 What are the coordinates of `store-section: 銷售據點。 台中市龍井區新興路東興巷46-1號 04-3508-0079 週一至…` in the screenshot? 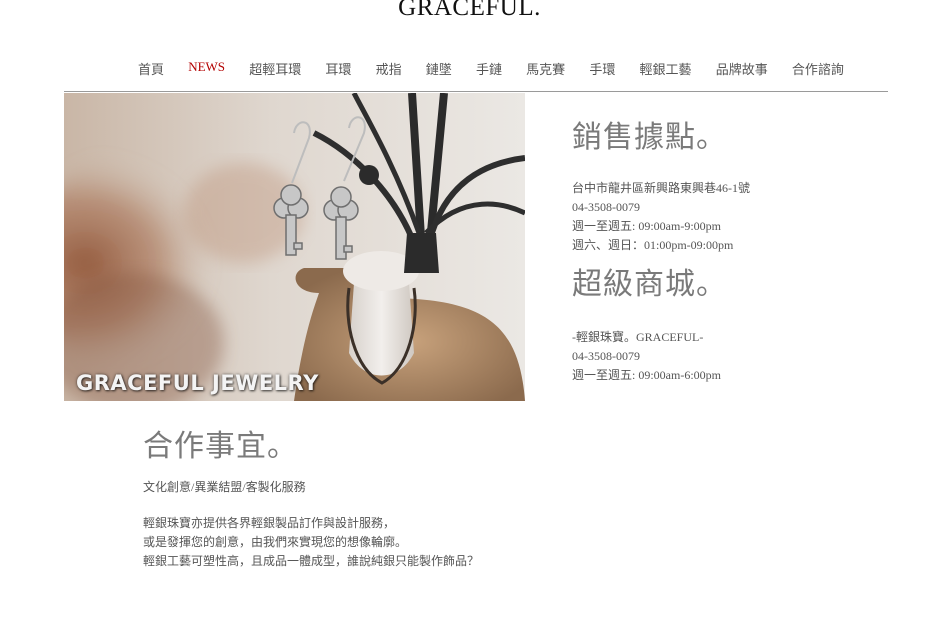 It's located at (661, 188).